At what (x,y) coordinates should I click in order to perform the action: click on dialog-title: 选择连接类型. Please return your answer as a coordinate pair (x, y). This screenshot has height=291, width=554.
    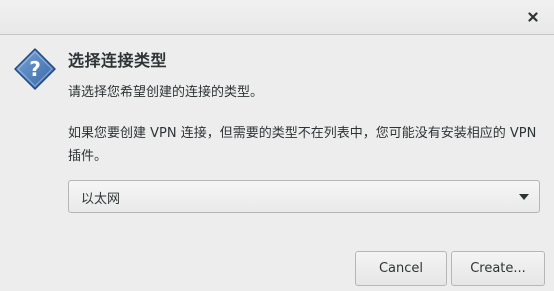
    Looking at the image, I should click on (118, 60).